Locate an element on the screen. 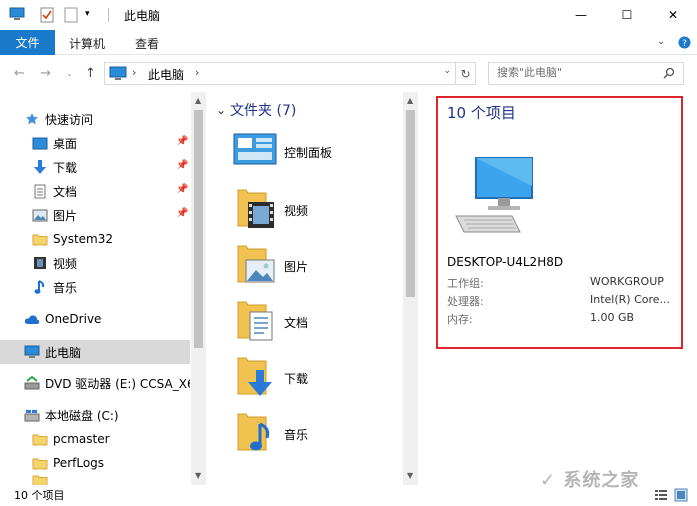  close-button: ✕ is located at coordinates (673, 15).